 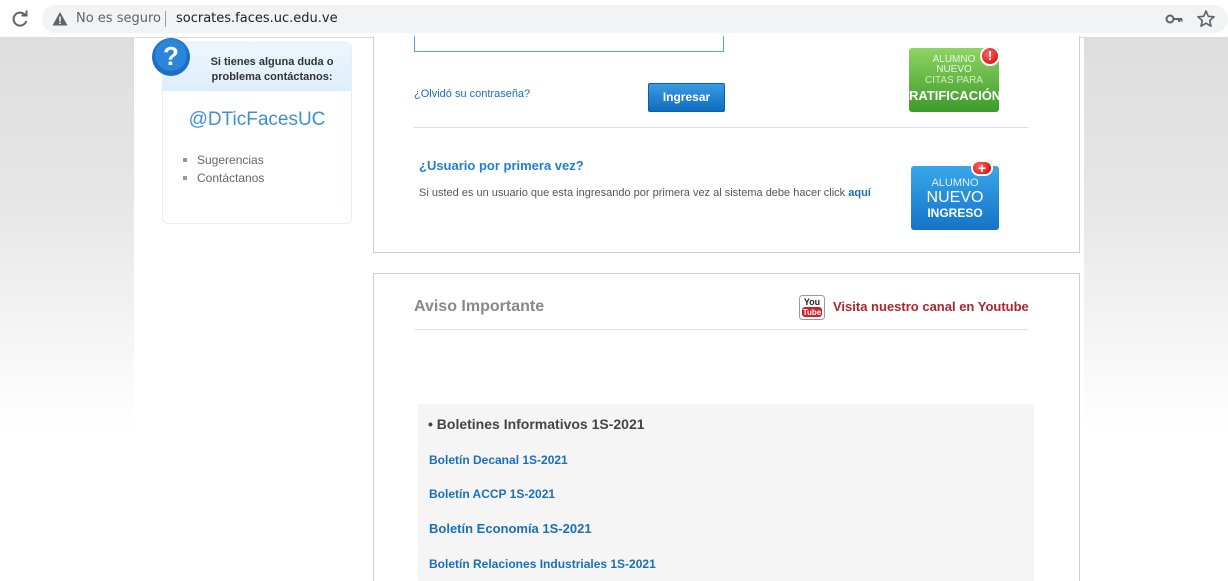 I want to click on security-label: No es seguro, so click(x=118, y=18).